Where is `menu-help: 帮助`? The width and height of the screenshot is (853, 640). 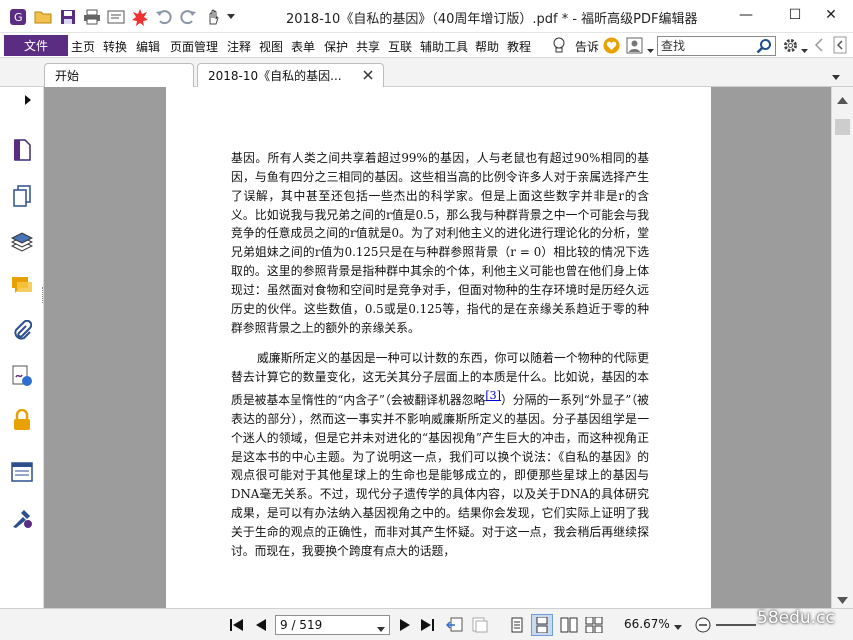 menu-help: 帮助 is located at coordinates (487, 46).